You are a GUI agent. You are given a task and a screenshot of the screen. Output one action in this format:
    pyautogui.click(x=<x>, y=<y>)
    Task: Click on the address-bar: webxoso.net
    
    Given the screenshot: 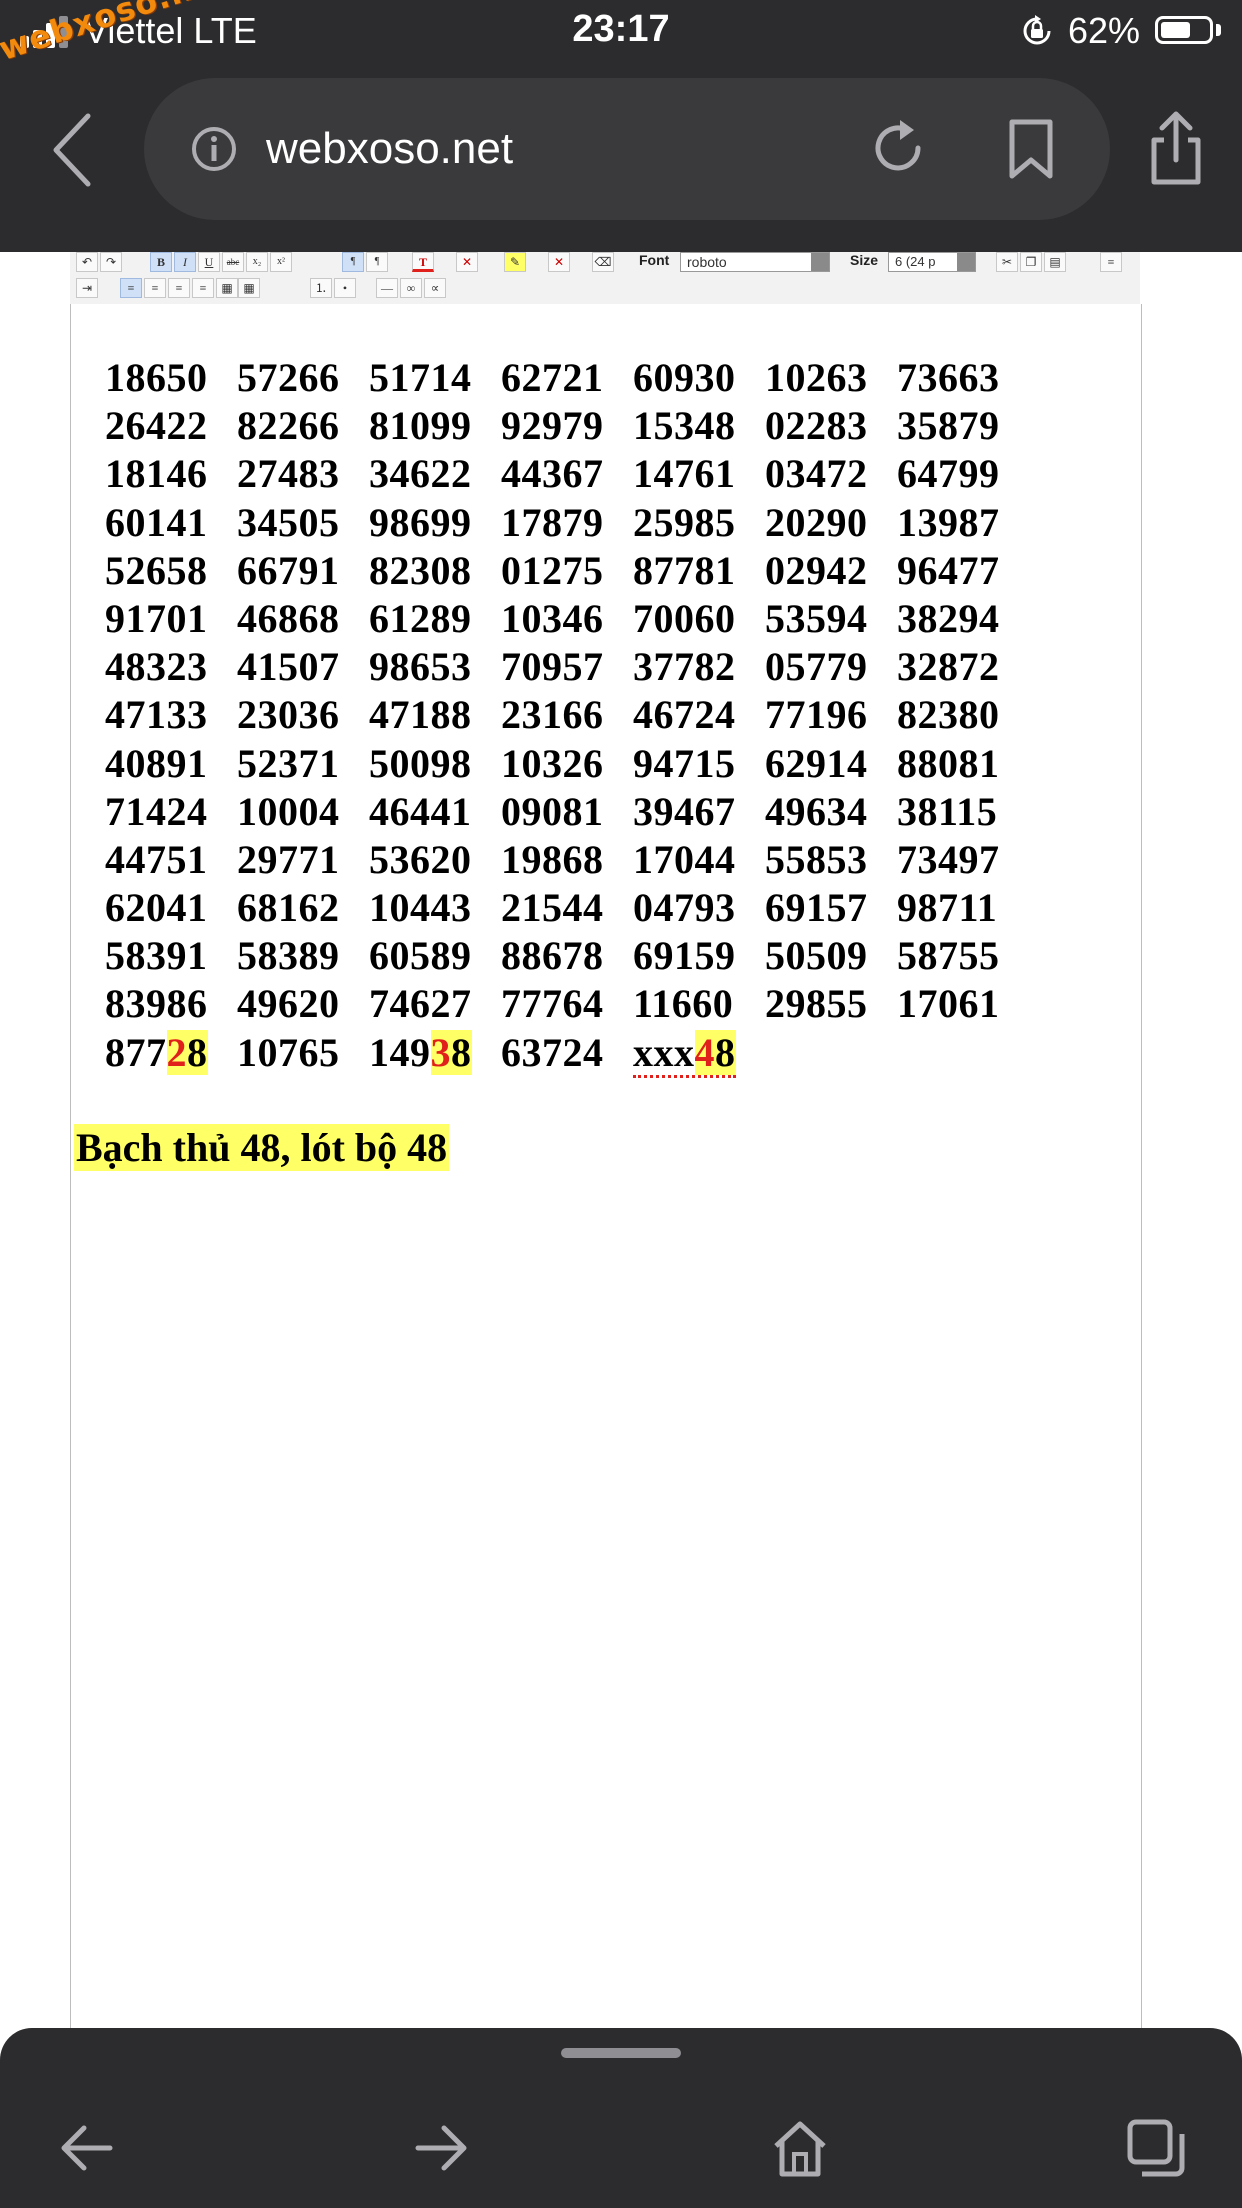 What is the action you would take?
    pyautogui.click(x=627, y=149)
    